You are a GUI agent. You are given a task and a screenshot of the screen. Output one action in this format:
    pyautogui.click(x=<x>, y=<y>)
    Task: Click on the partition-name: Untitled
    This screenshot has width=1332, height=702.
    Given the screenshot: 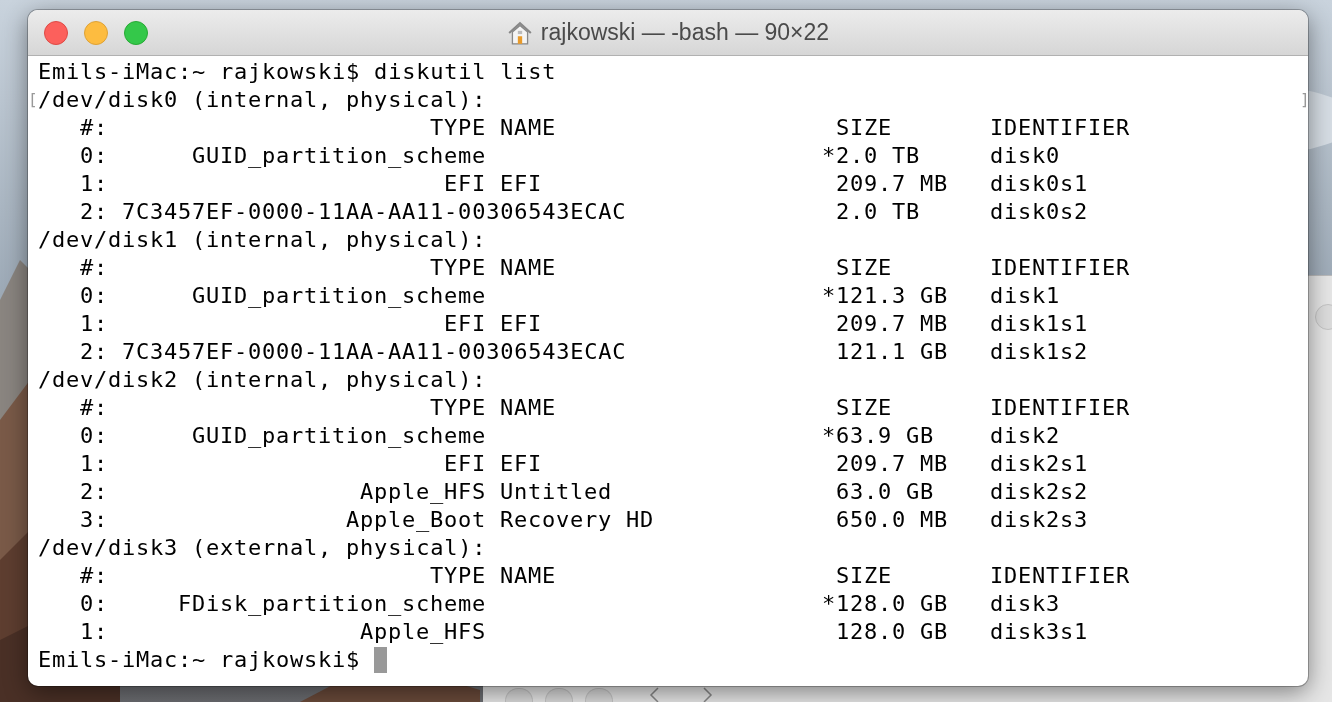 What is the action you would take?
    pyautogui.click(x=556, y=492)
    